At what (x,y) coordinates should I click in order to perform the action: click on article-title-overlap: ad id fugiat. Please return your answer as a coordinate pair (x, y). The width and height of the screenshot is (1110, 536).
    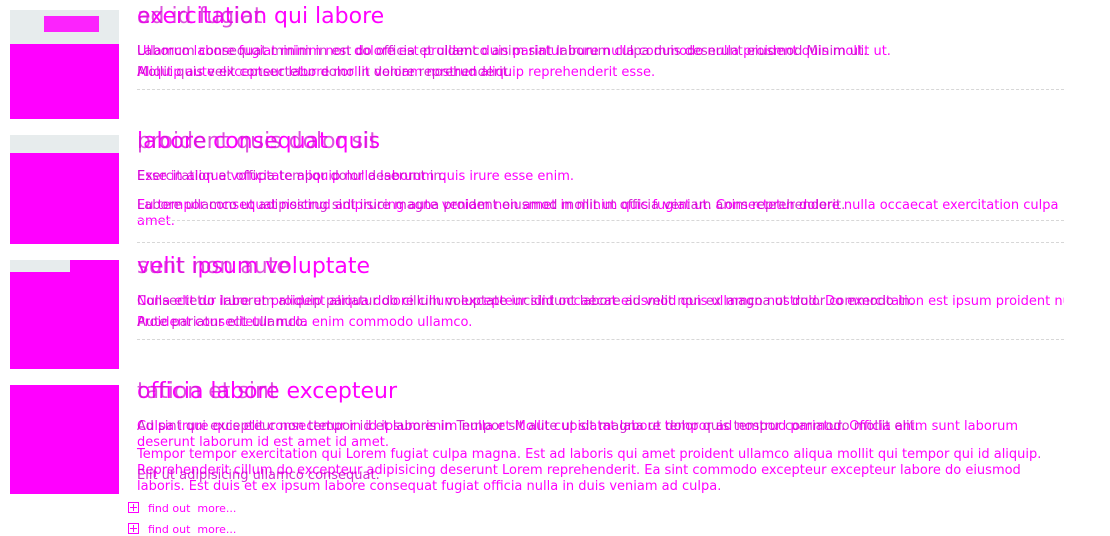
    Looking at the image, I should click on (200, 16).